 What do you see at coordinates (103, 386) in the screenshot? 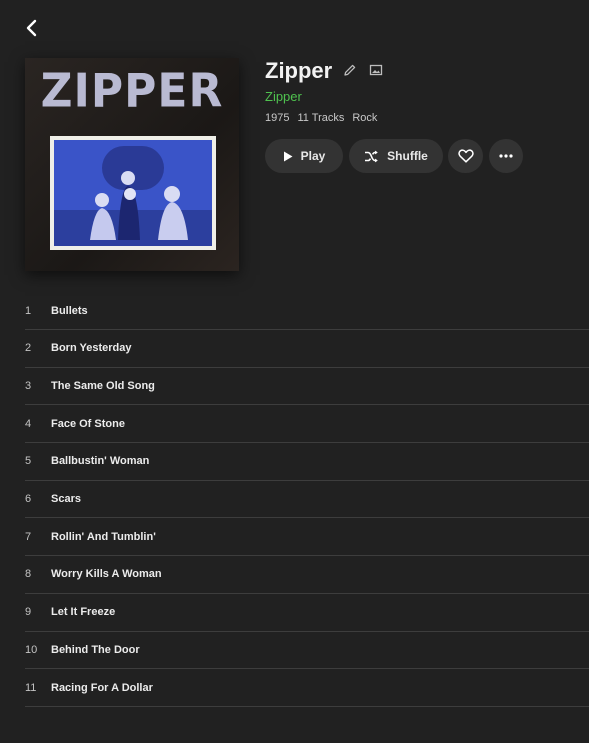
I see `track-title: The Same Old Song` at bounding box center [103, 386].